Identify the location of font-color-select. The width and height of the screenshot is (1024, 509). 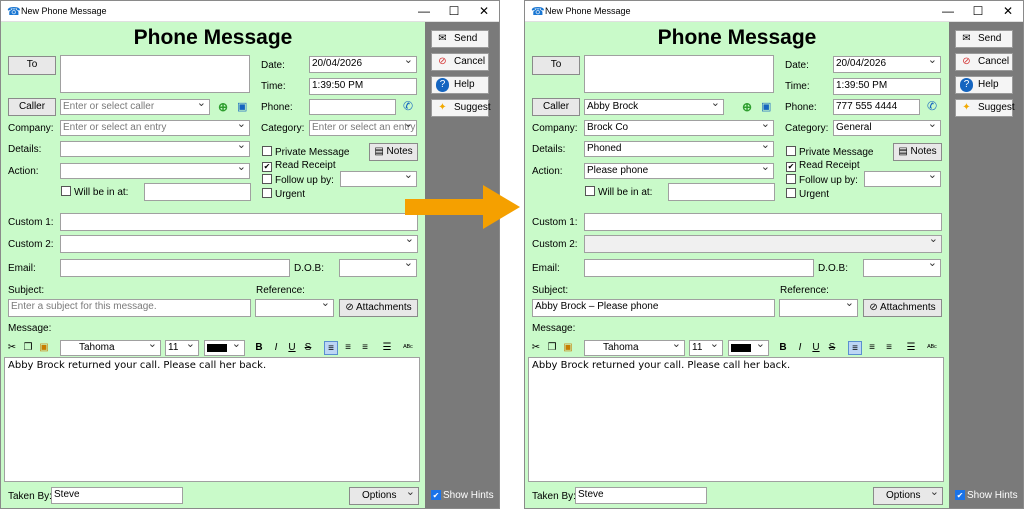
(748, 348).